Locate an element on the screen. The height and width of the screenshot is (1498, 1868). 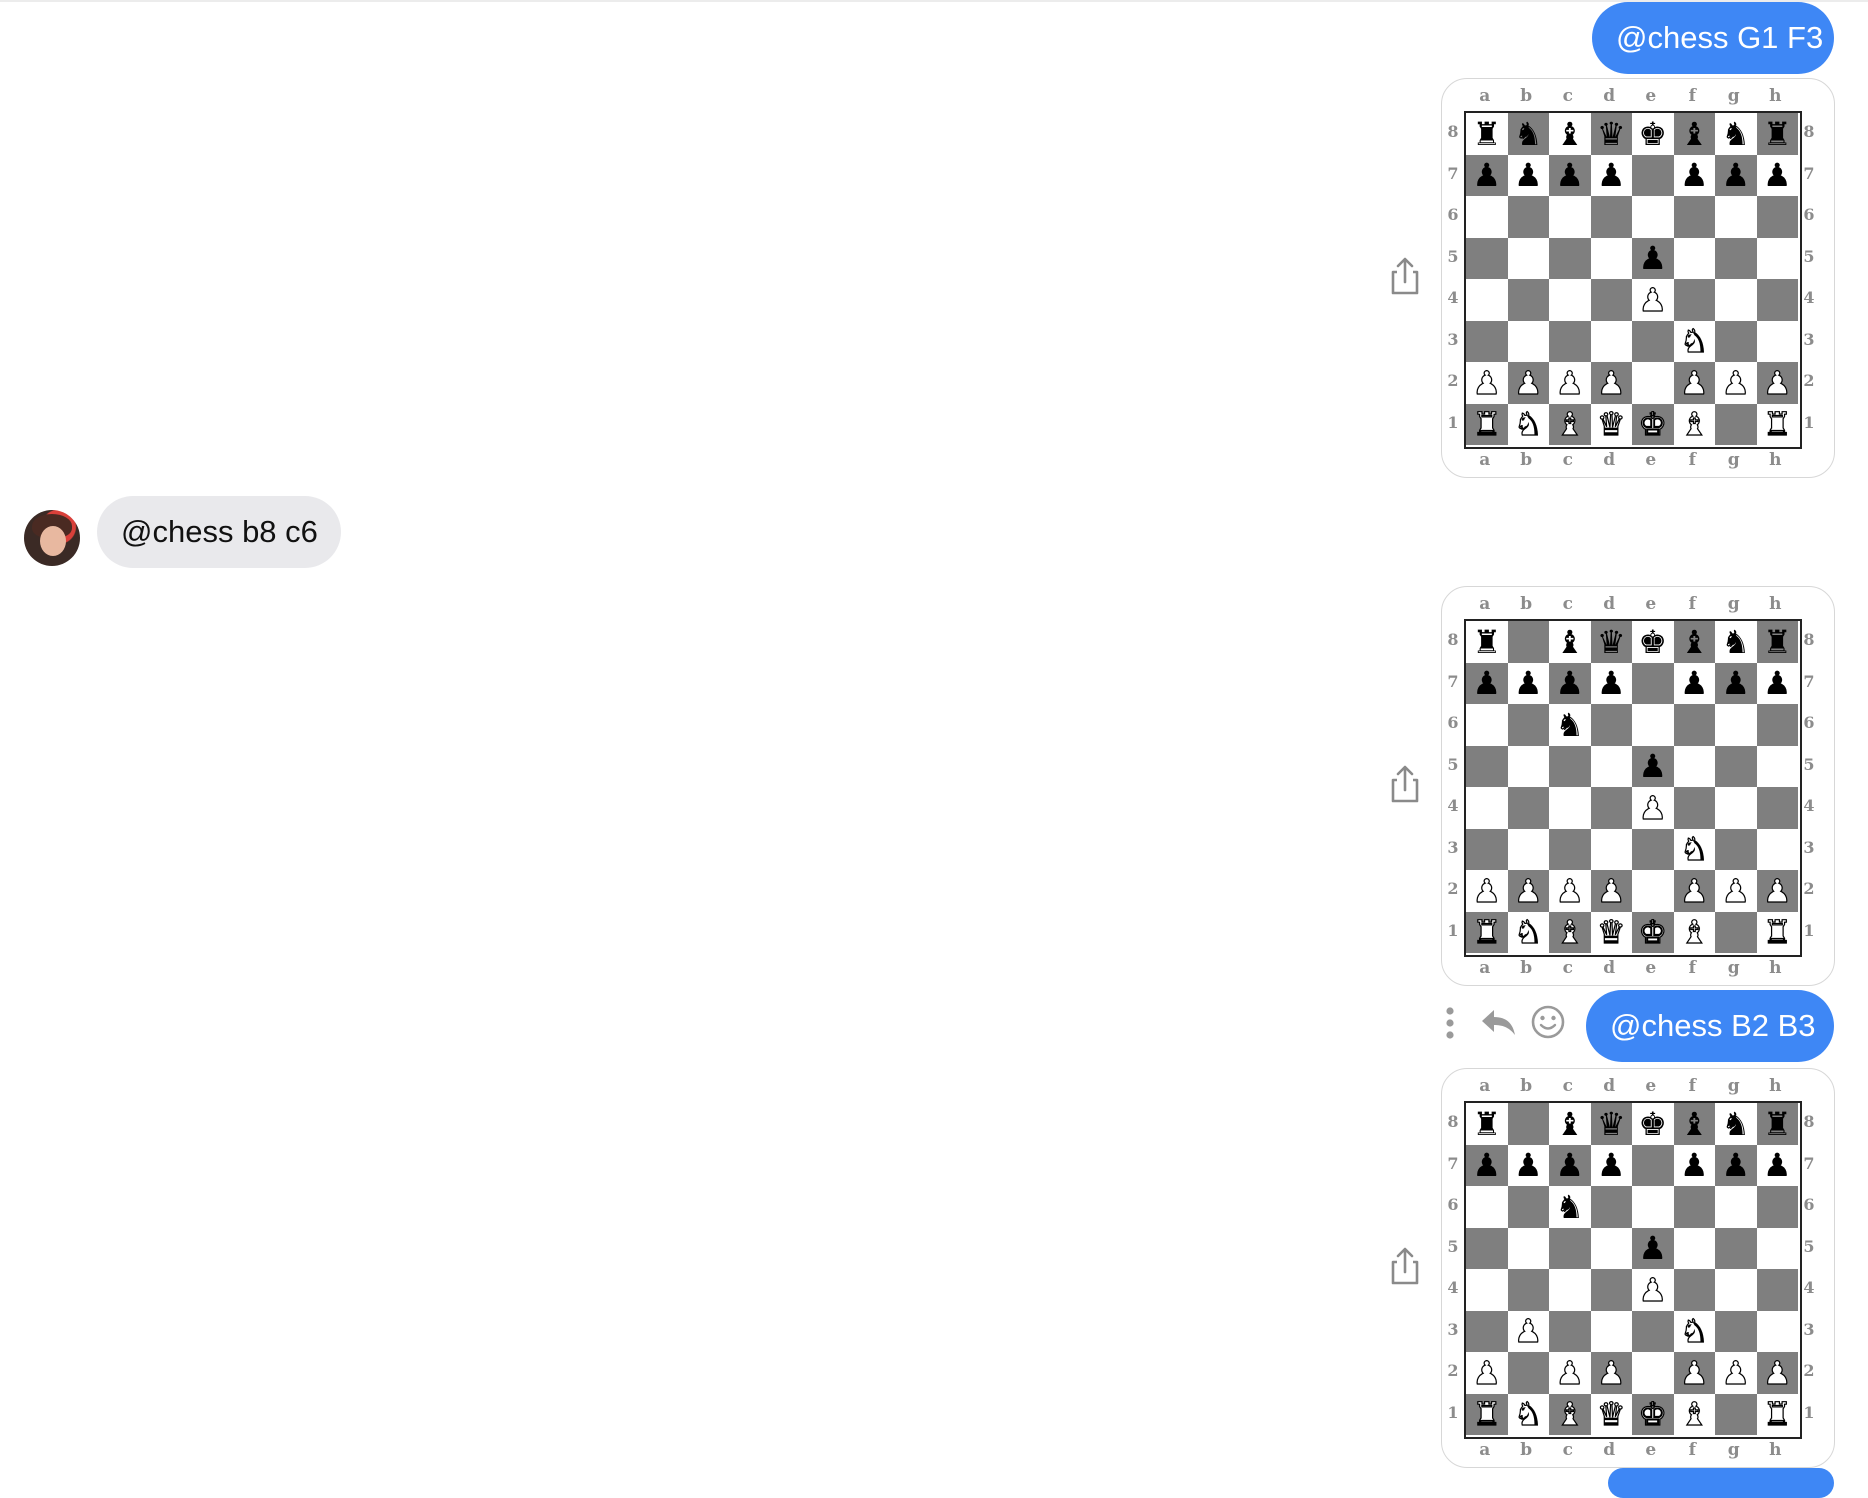
chess-grid: ♜ ♝ ♛ ♚ ♝ ♞ ♜ ♟ ♟ ♟ ♟ ♟ ♟ ♟ ♞ ♟ ♟ ♞ ♟ ♟ ♟ ♟ ♟ ♟ ♟ ♜ ♞ ♝ ♛ ♚ ♝ ♜ is located at coordinates (1633, 787).